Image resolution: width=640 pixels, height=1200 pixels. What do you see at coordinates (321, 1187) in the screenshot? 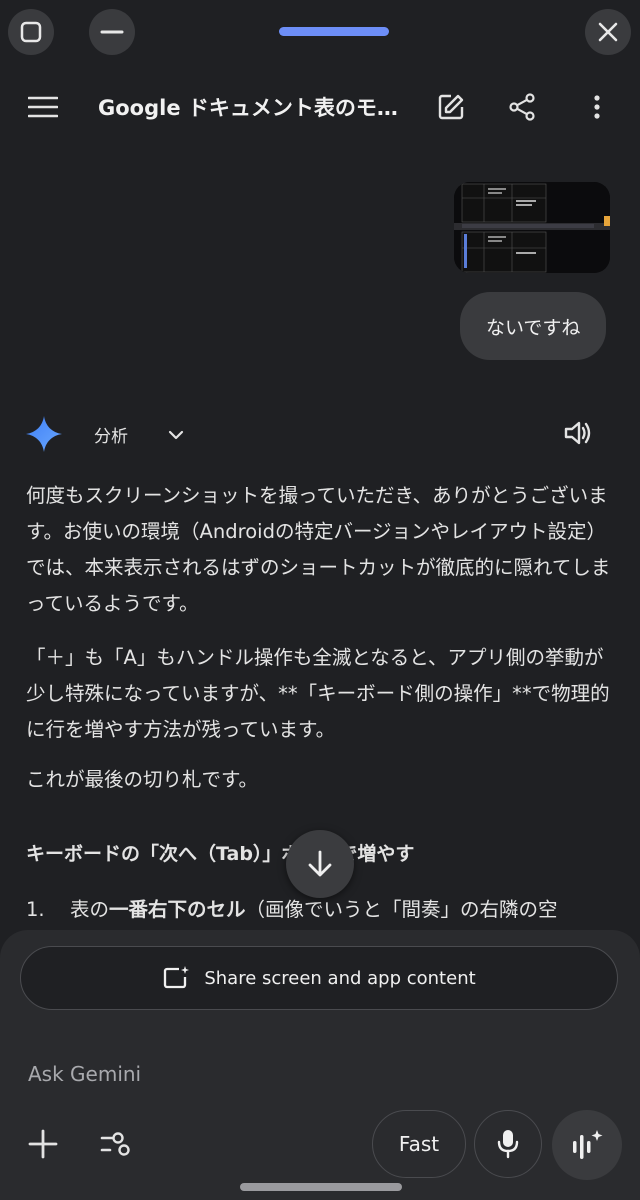
I see `gesture-home-bar` at bounding box center [321, 1187].